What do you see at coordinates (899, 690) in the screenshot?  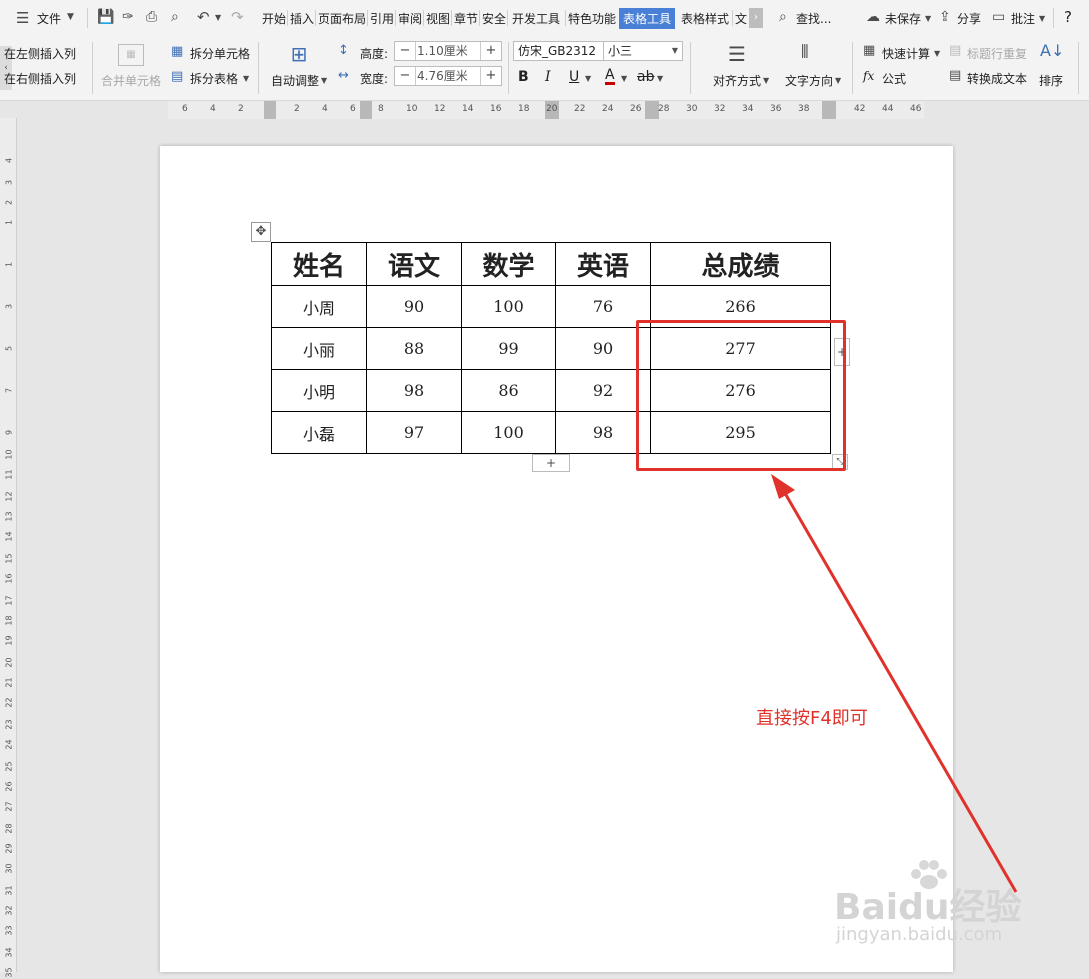 I see `arrow-line` at bounding box center [899, 690].